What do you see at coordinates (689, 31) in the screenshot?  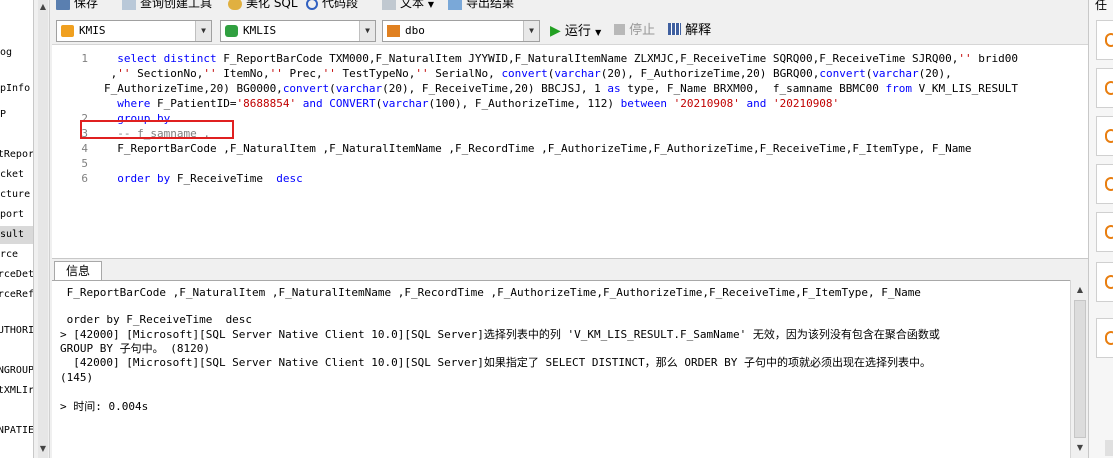 I see `explain-button: 解释` at bounding box center [689, 31].